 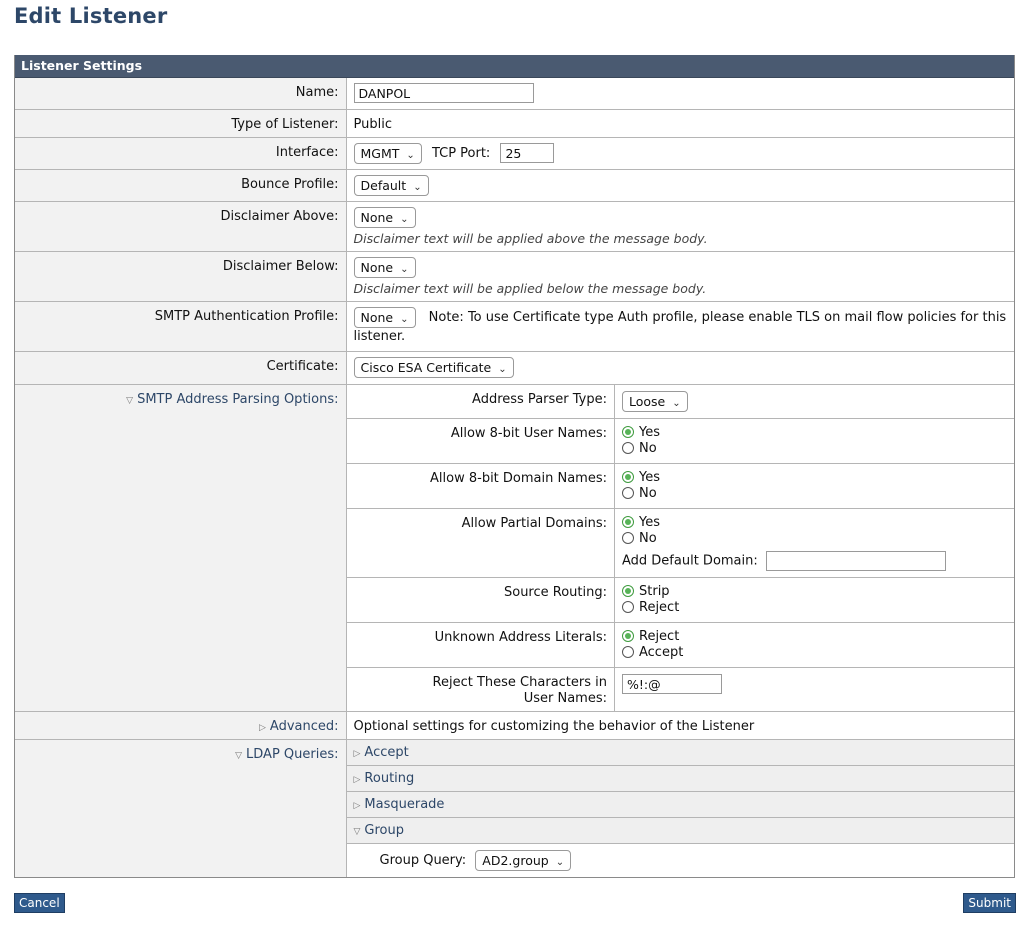 What do you see at coordinates (181, 808) in the screenshot?
I see `ldap-toggle: ▽ LDAP Queries:` at bounding box center [181, 808].